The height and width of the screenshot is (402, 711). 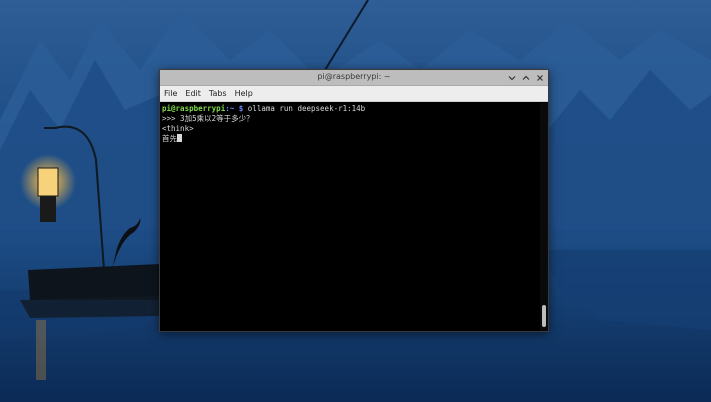 I want to click on window-controls, so click(x=525, y=77).